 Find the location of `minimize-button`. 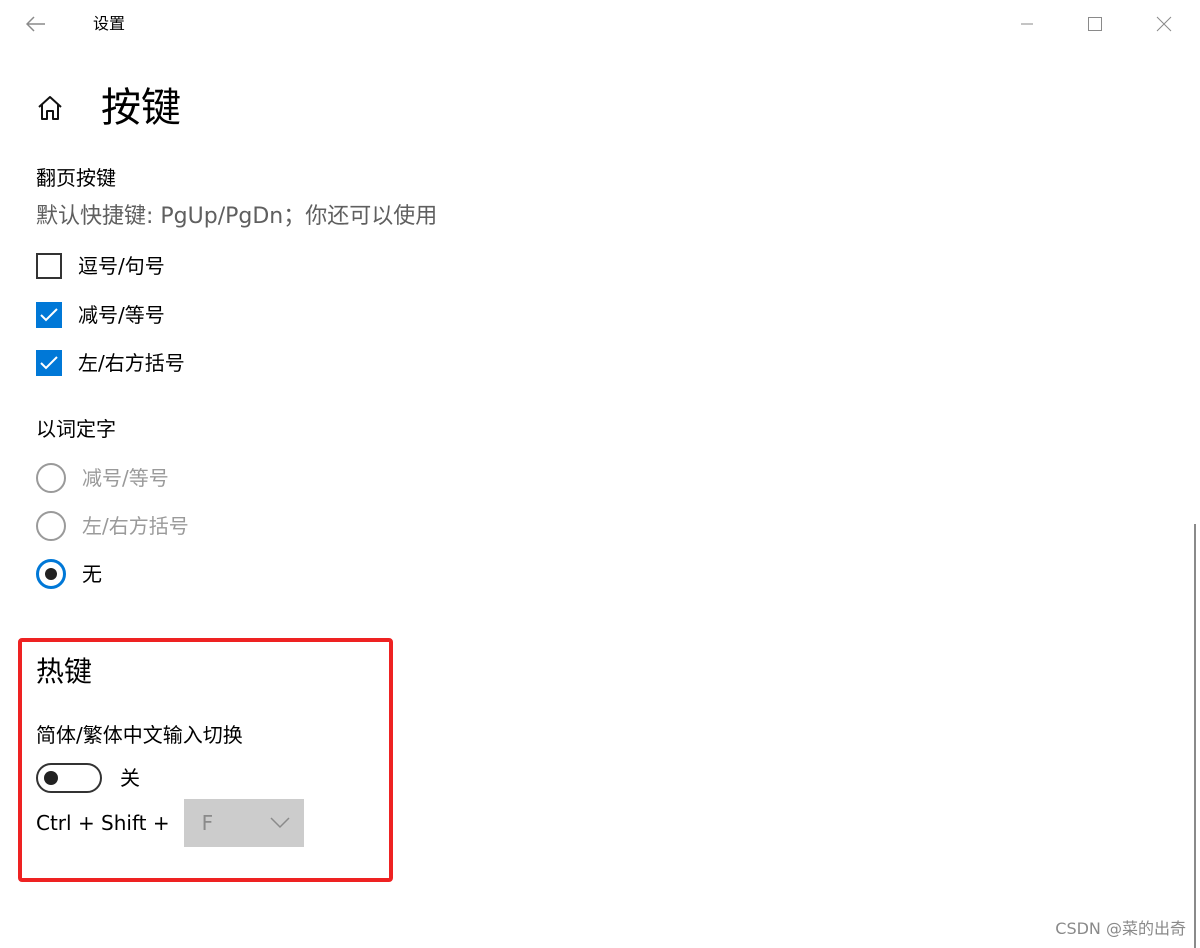

minimize-button is located at coordinates (1027, 24).